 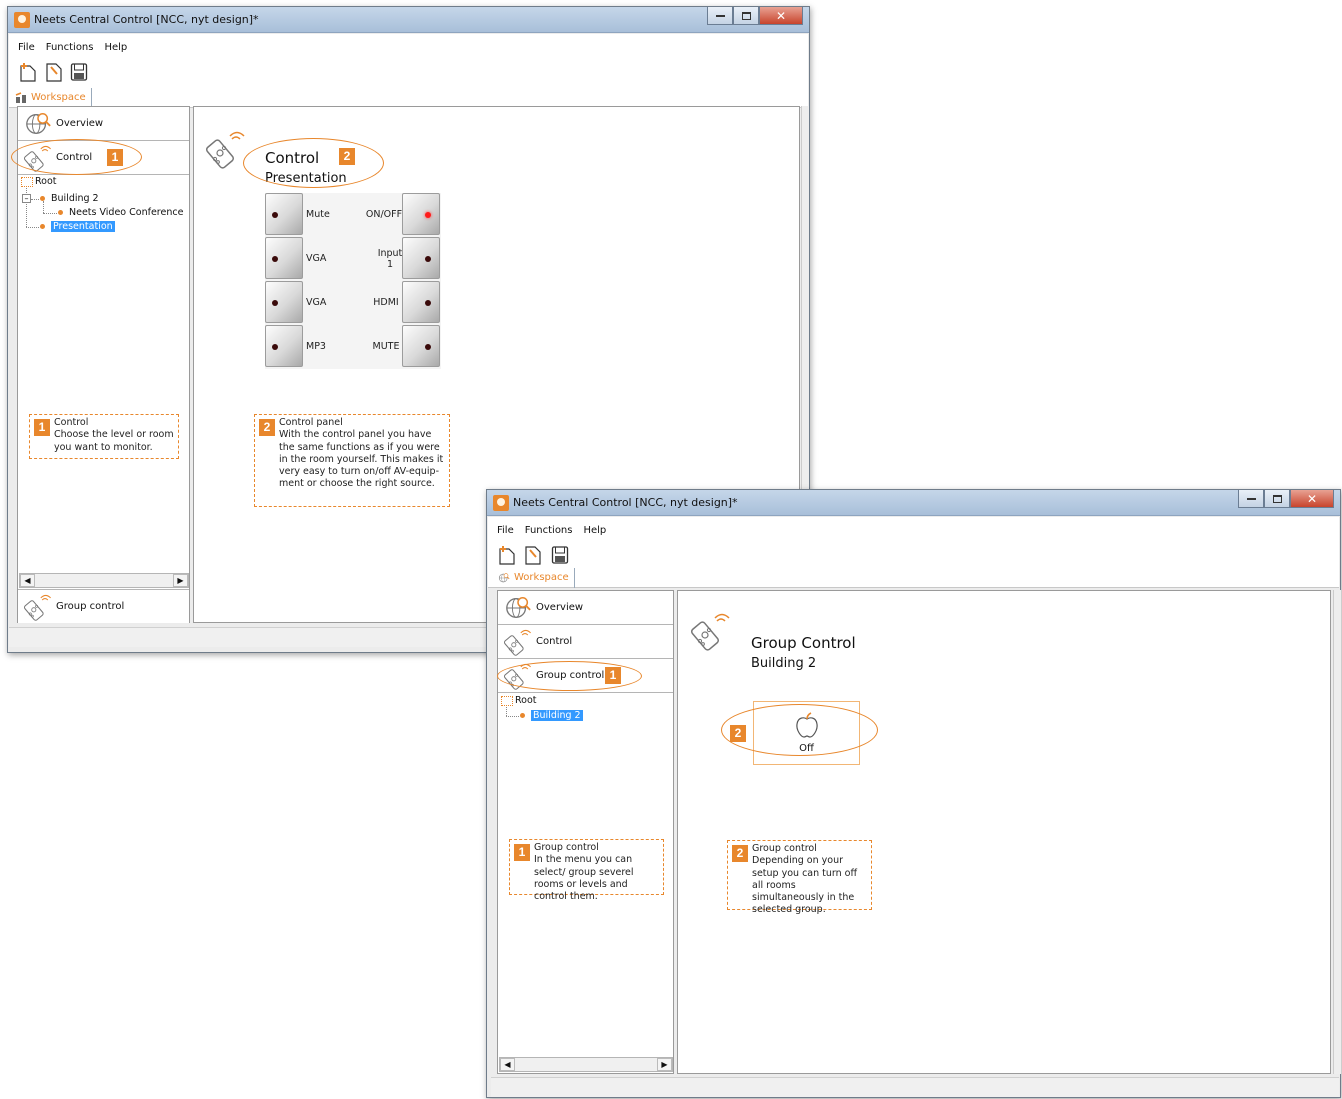 What do you see at coordinates (585, 642) in the screenshot?
I see `nav-control-button: Control` at bounding box center [585, 642].